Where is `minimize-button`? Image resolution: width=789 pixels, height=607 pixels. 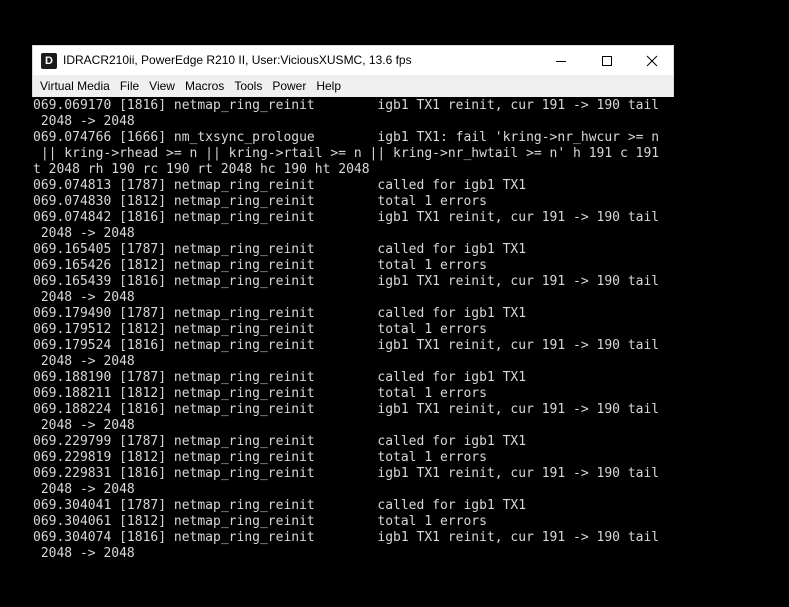
minimize-button is located at coordinates (561, 60).